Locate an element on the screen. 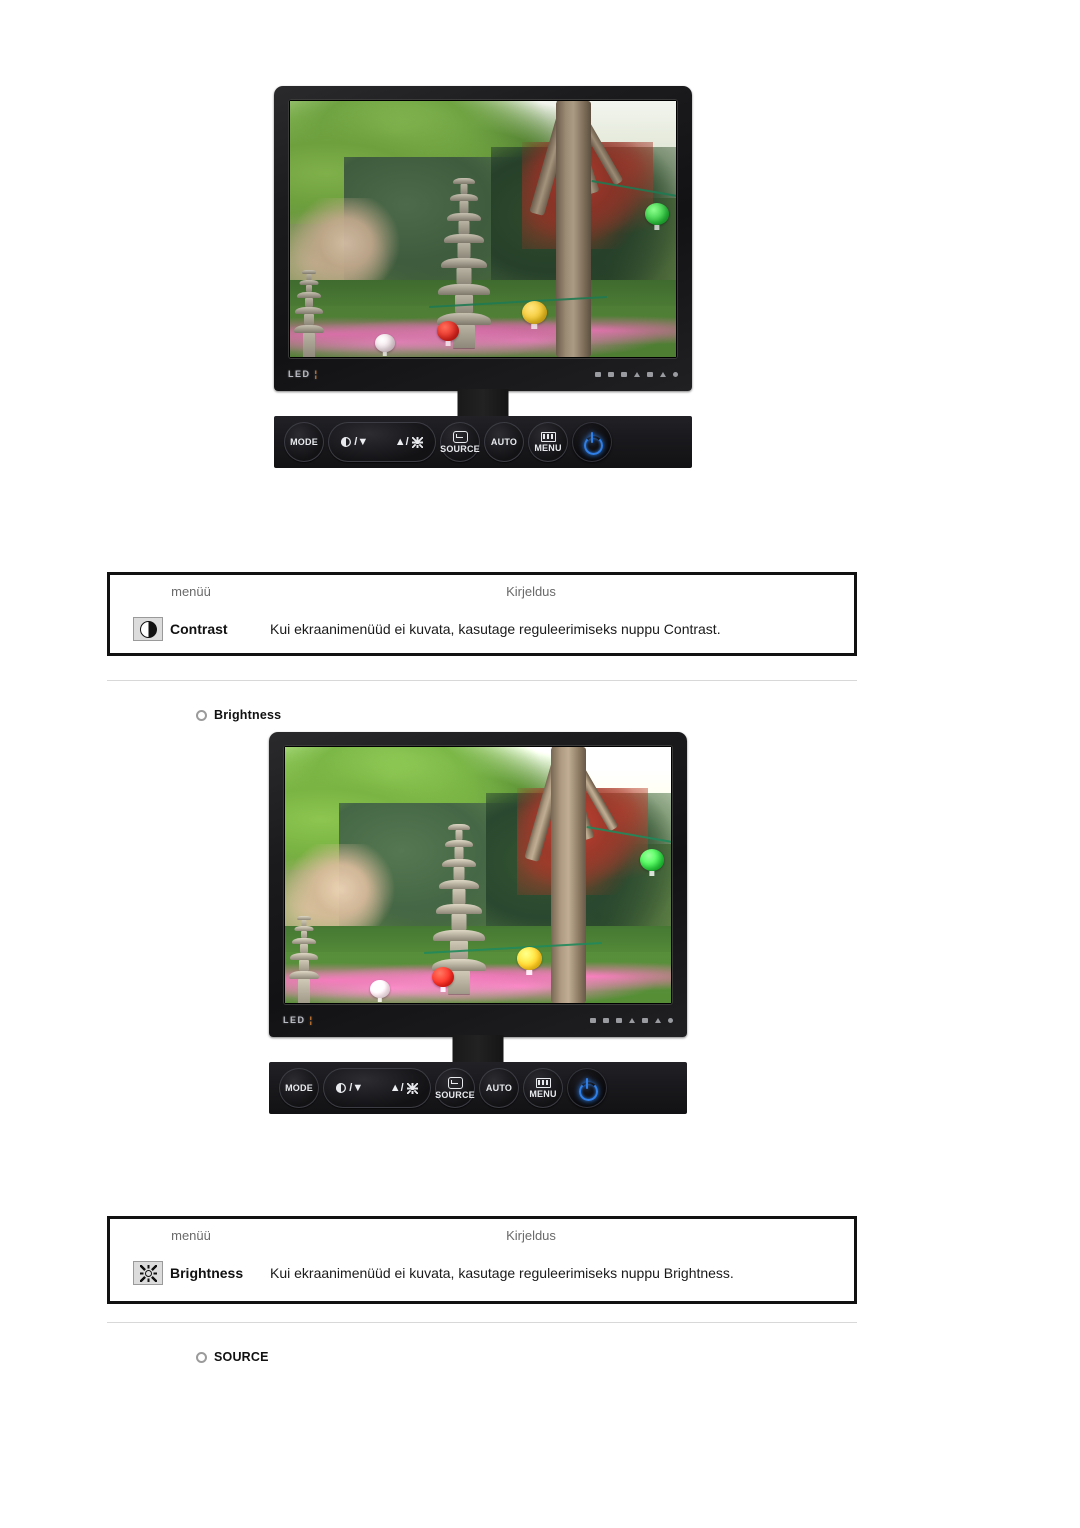 The height and width of the screenshot is (1528, 1080). screen-photo-garden is located at coordinates (483, 229).